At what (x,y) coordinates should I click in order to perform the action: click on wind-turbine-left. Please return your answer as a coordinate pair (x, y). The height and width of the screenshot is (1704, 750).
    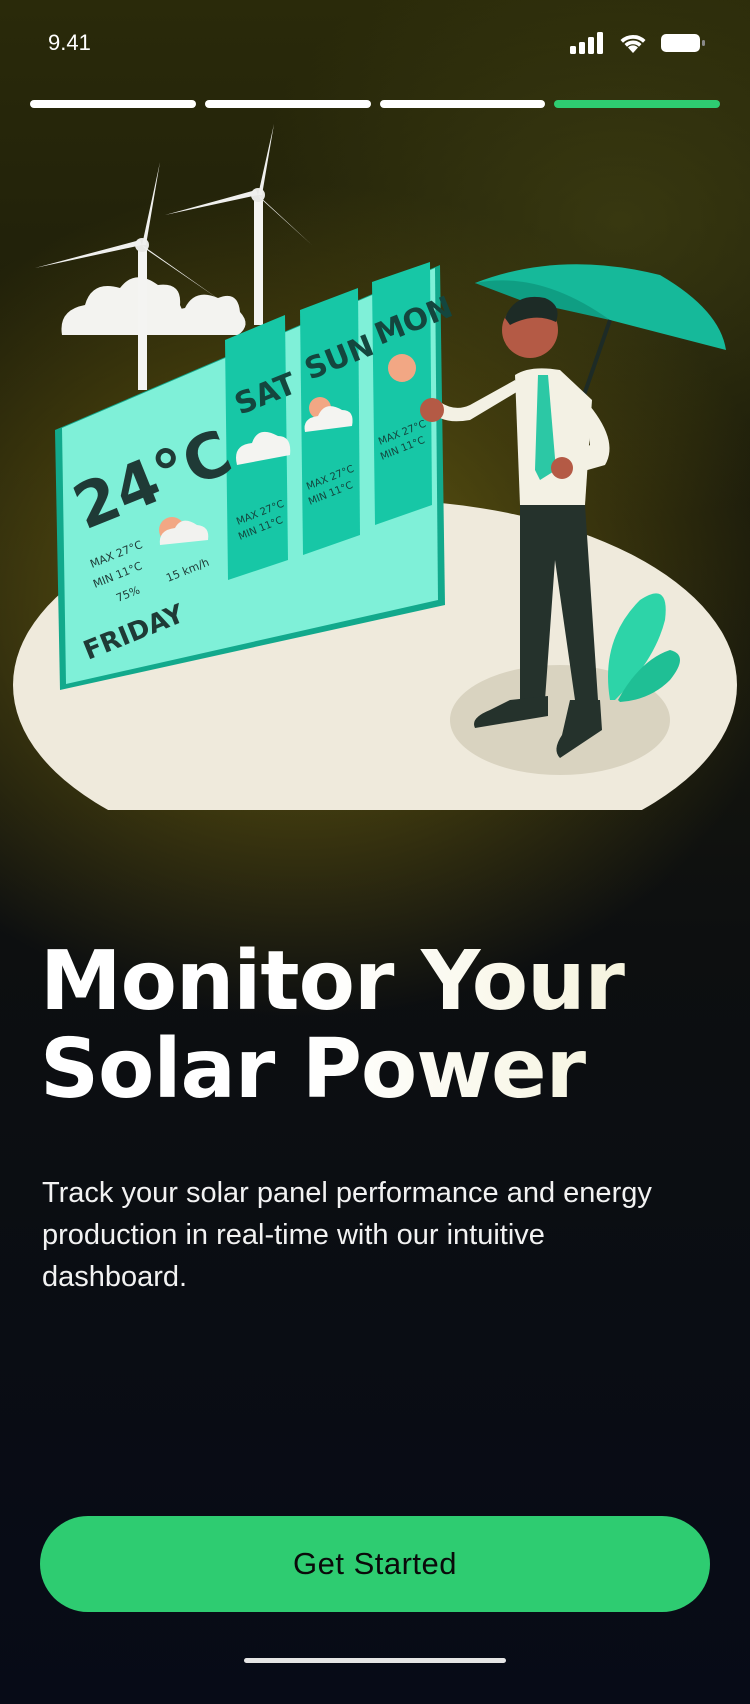
    Looking at the image, I should click on (127, 276).